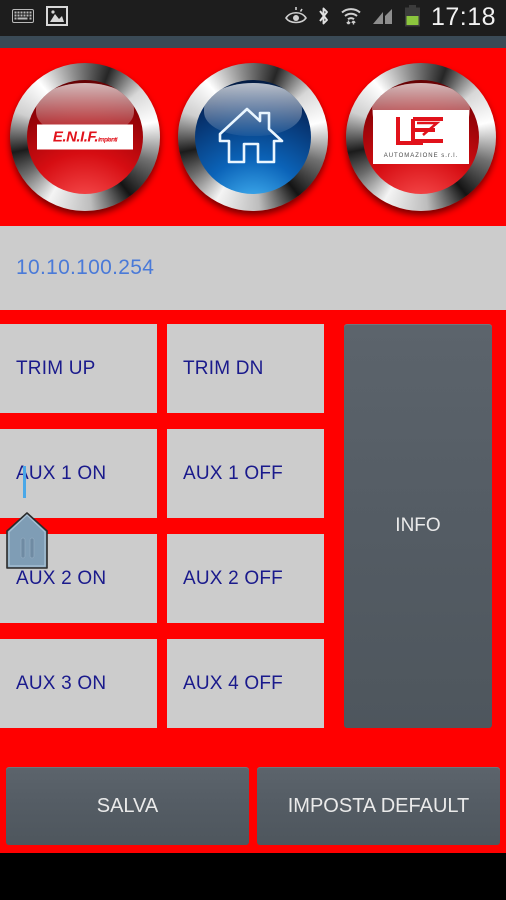  What do you see at coordinates (23, 18) in the screenshot?
I see `keyboard-icon` at bounding box center [23, 18].